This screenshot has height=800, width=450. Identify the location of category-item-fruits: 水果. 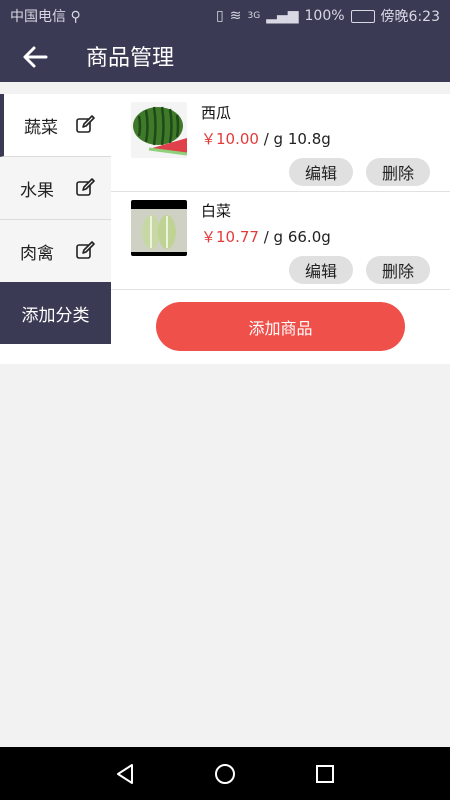
(55, 188).